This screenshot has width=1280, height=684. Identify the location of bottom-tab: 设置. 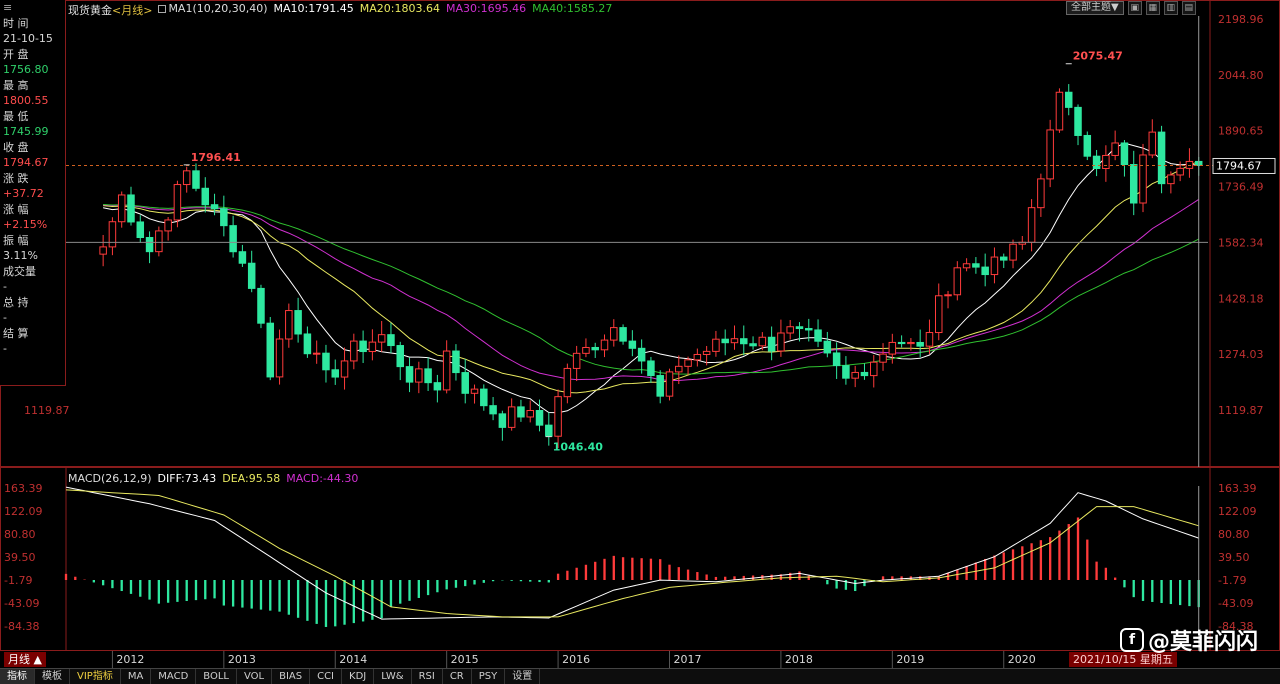
(523, 676).